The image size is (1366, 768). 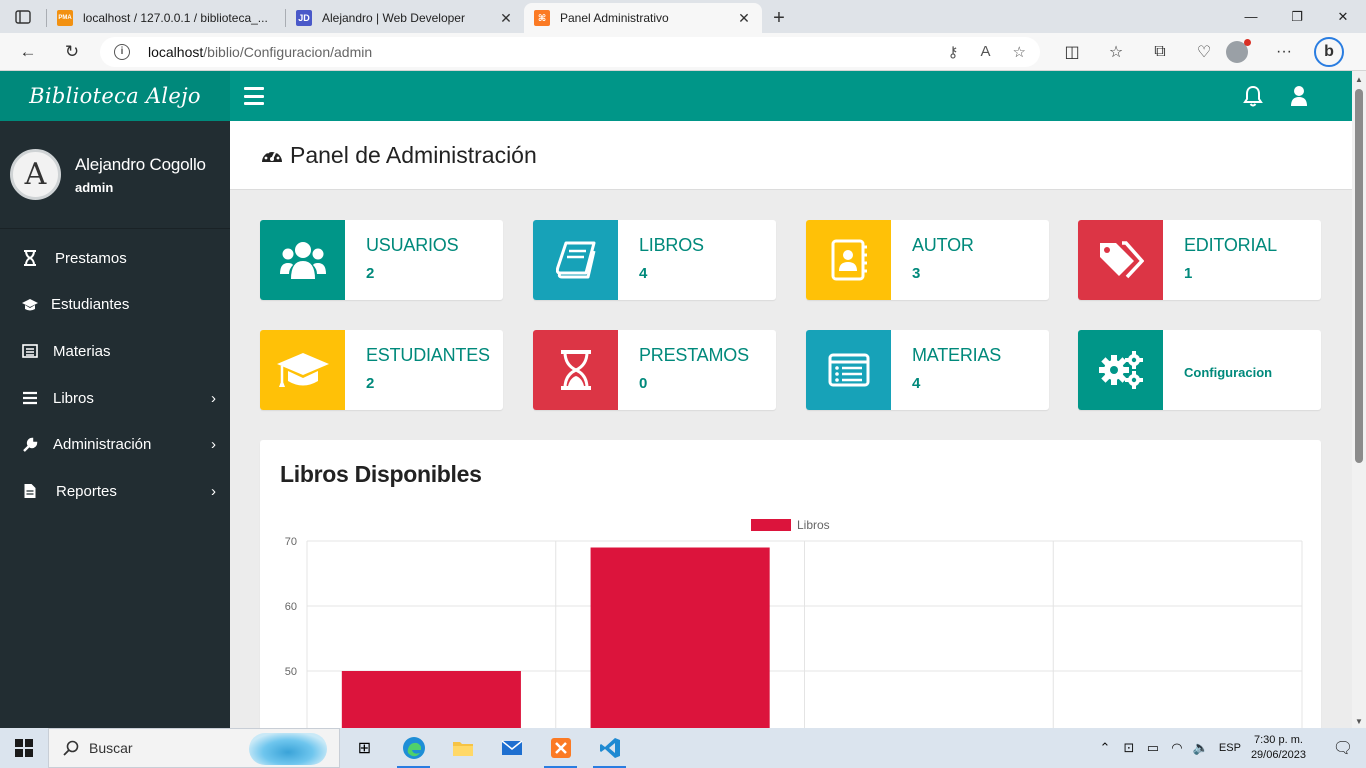 What do you see at coordinates (927, 260) in the screenshot?
I see `card-autor: AUTOR 3` at bounding box center [927, 260].